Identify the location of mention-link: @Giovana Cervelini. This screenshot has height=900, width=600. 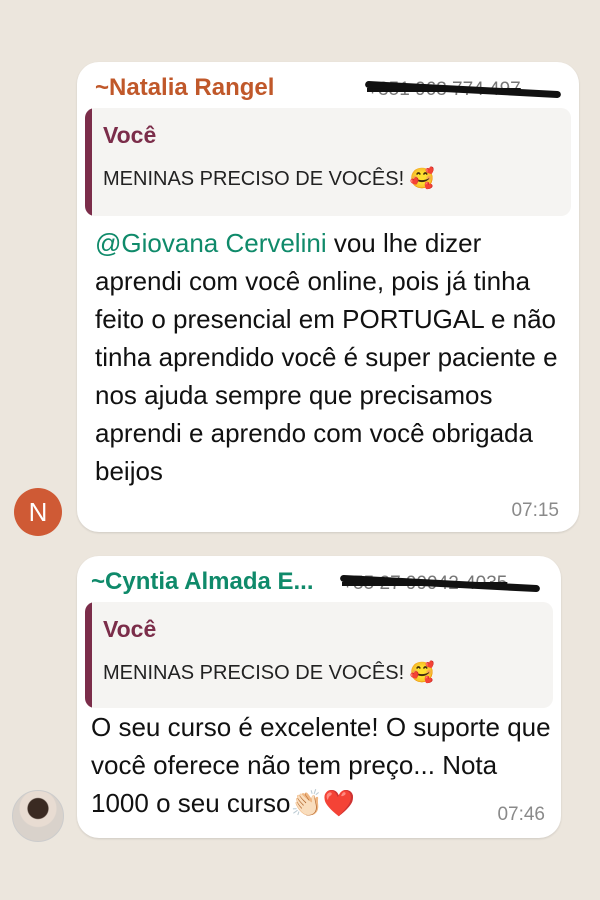
(211, 243).